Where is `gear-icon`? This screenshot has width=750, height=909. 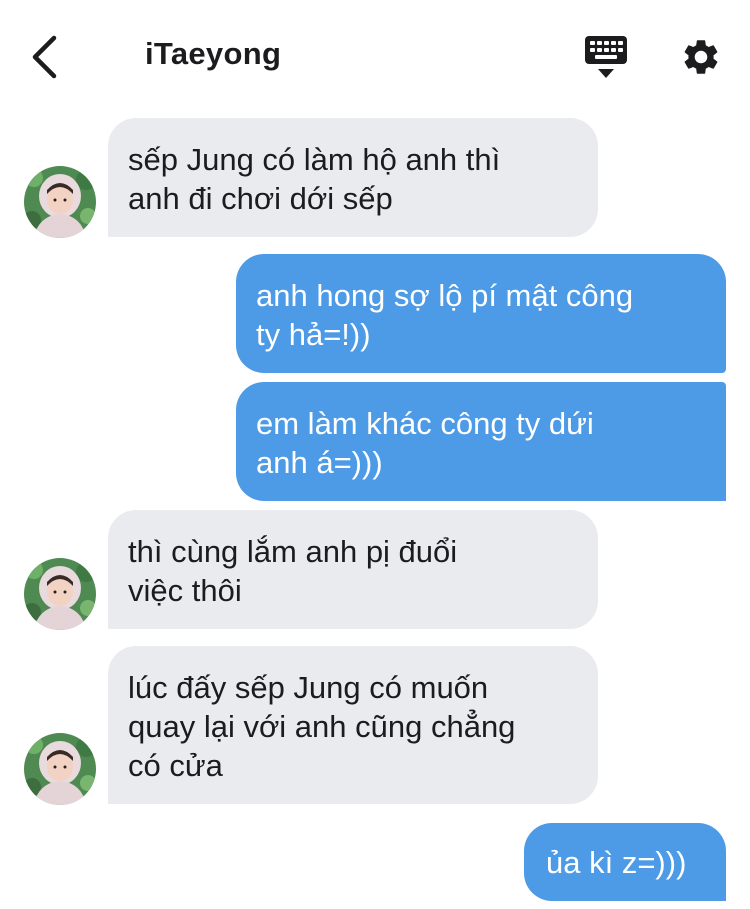 gear-icon is located at coordinates (701, 57).